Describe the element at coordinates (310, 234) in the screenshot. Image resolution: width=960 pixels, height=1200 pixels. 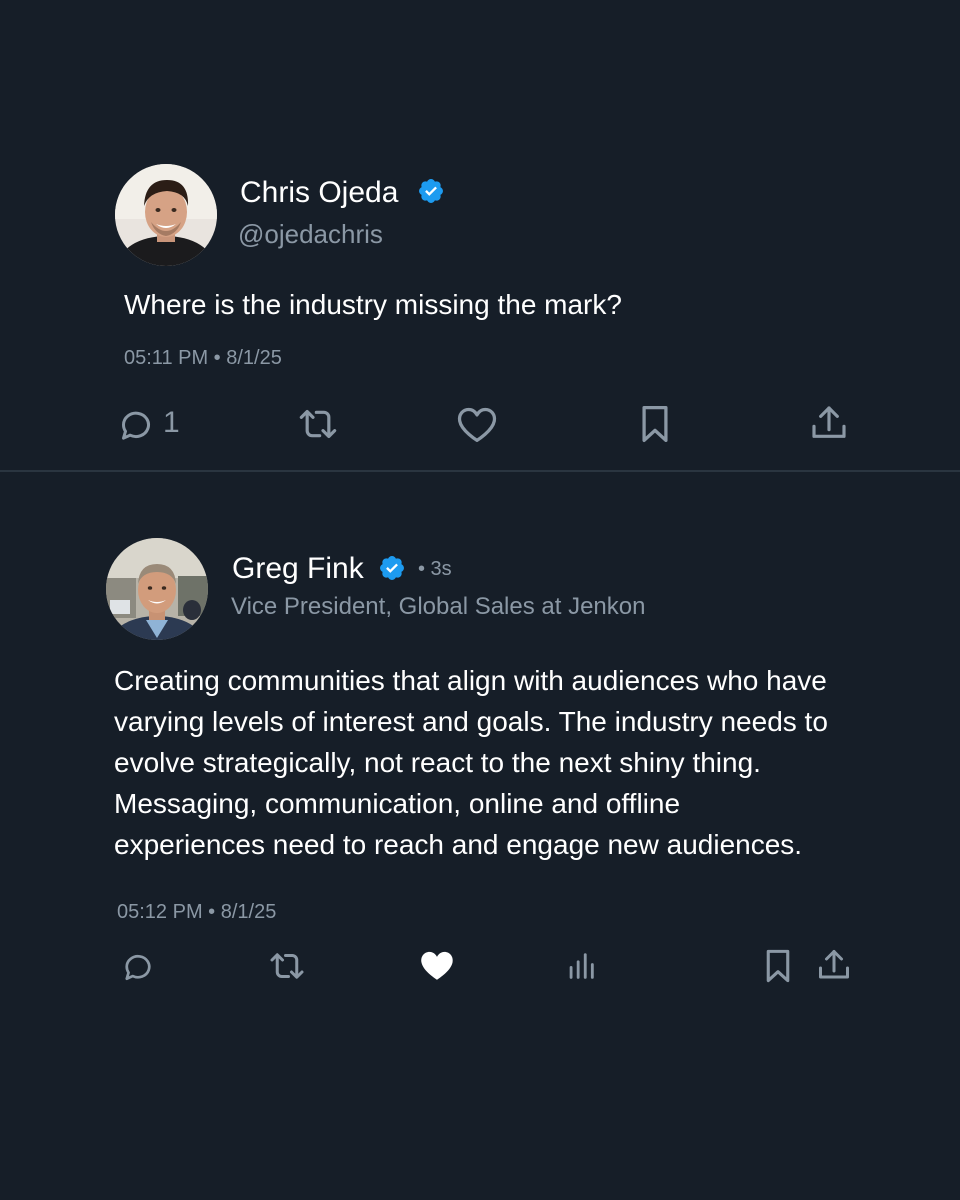
I see `author-handle: @ojedachris` at that location.